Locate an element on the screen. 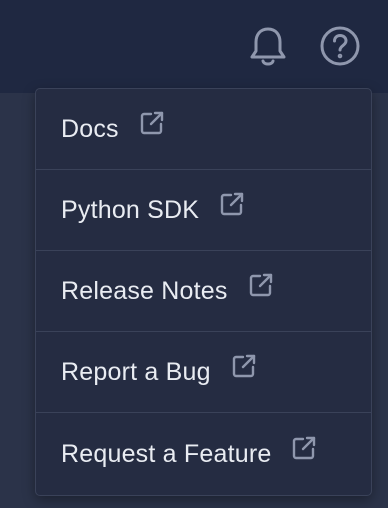 This screenshot has width=388, height=508. notifications-button is located at coordinates (268, 46).